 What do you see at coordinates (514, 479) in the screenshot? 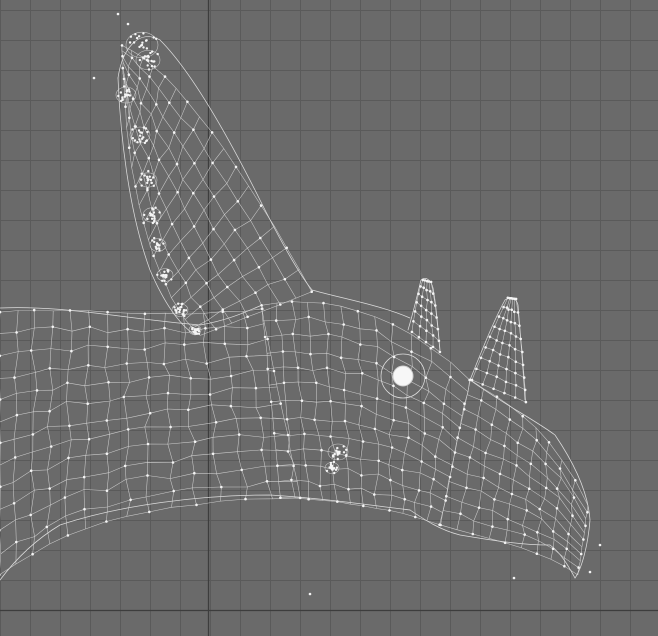
I see `snout-edge-ring` at bounding box center [514, 479].